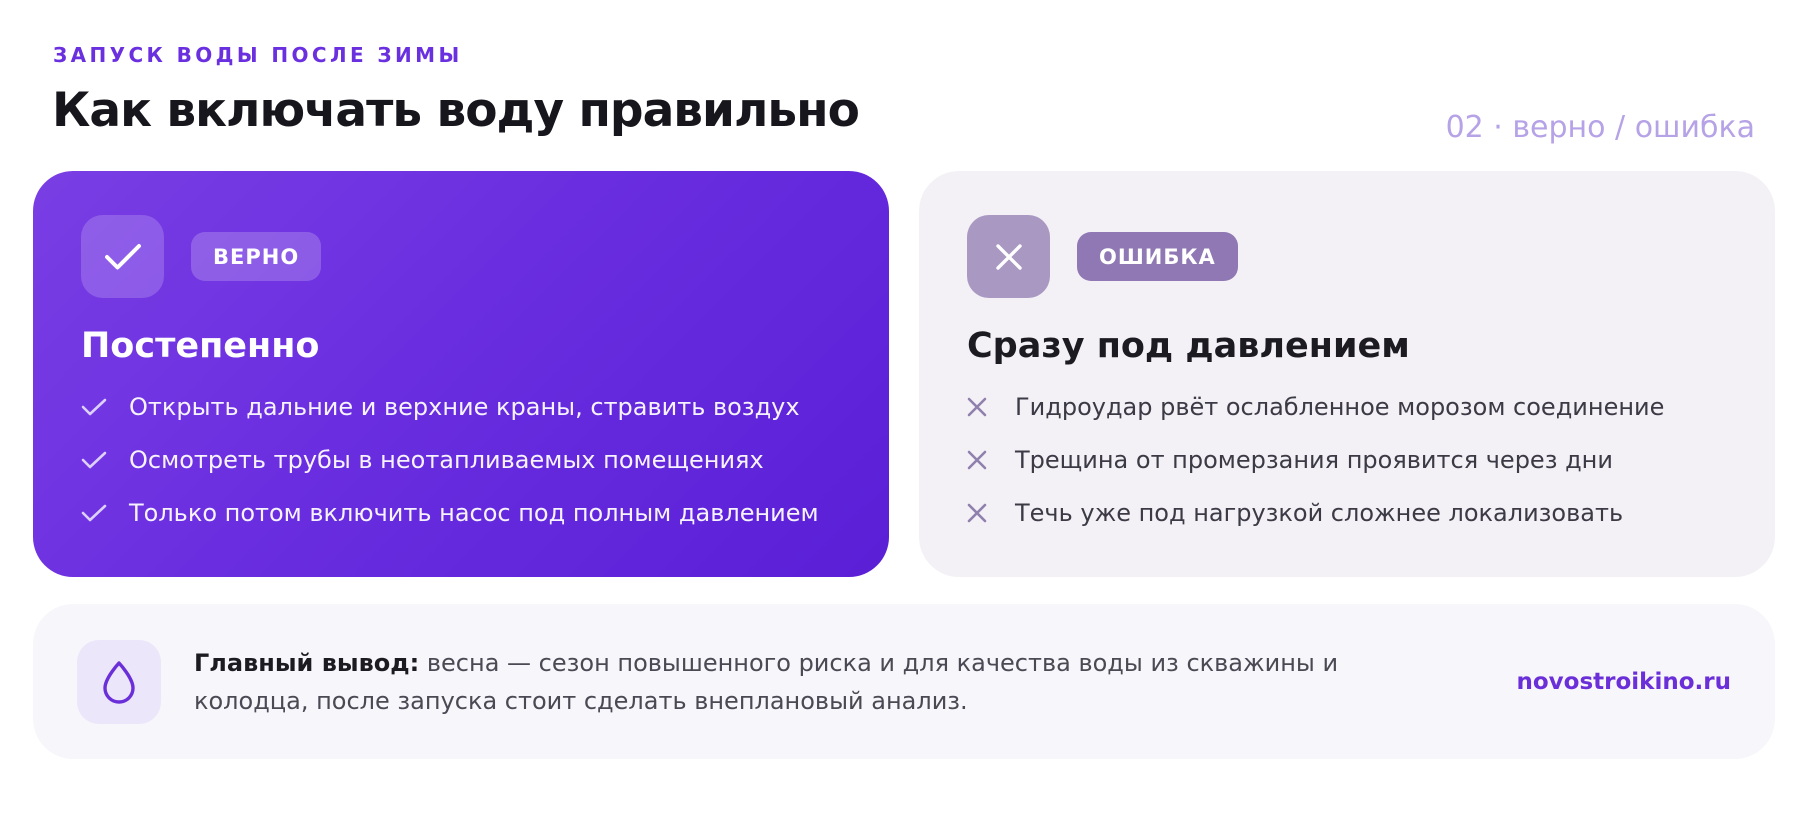 The height and width of the screenshot is (820, 1800). What do you see at coordinates (1600, 127) in the screenshot?
I see `slide-counter: 02 · верно / ошибка` at bounding box center [1600, 127].